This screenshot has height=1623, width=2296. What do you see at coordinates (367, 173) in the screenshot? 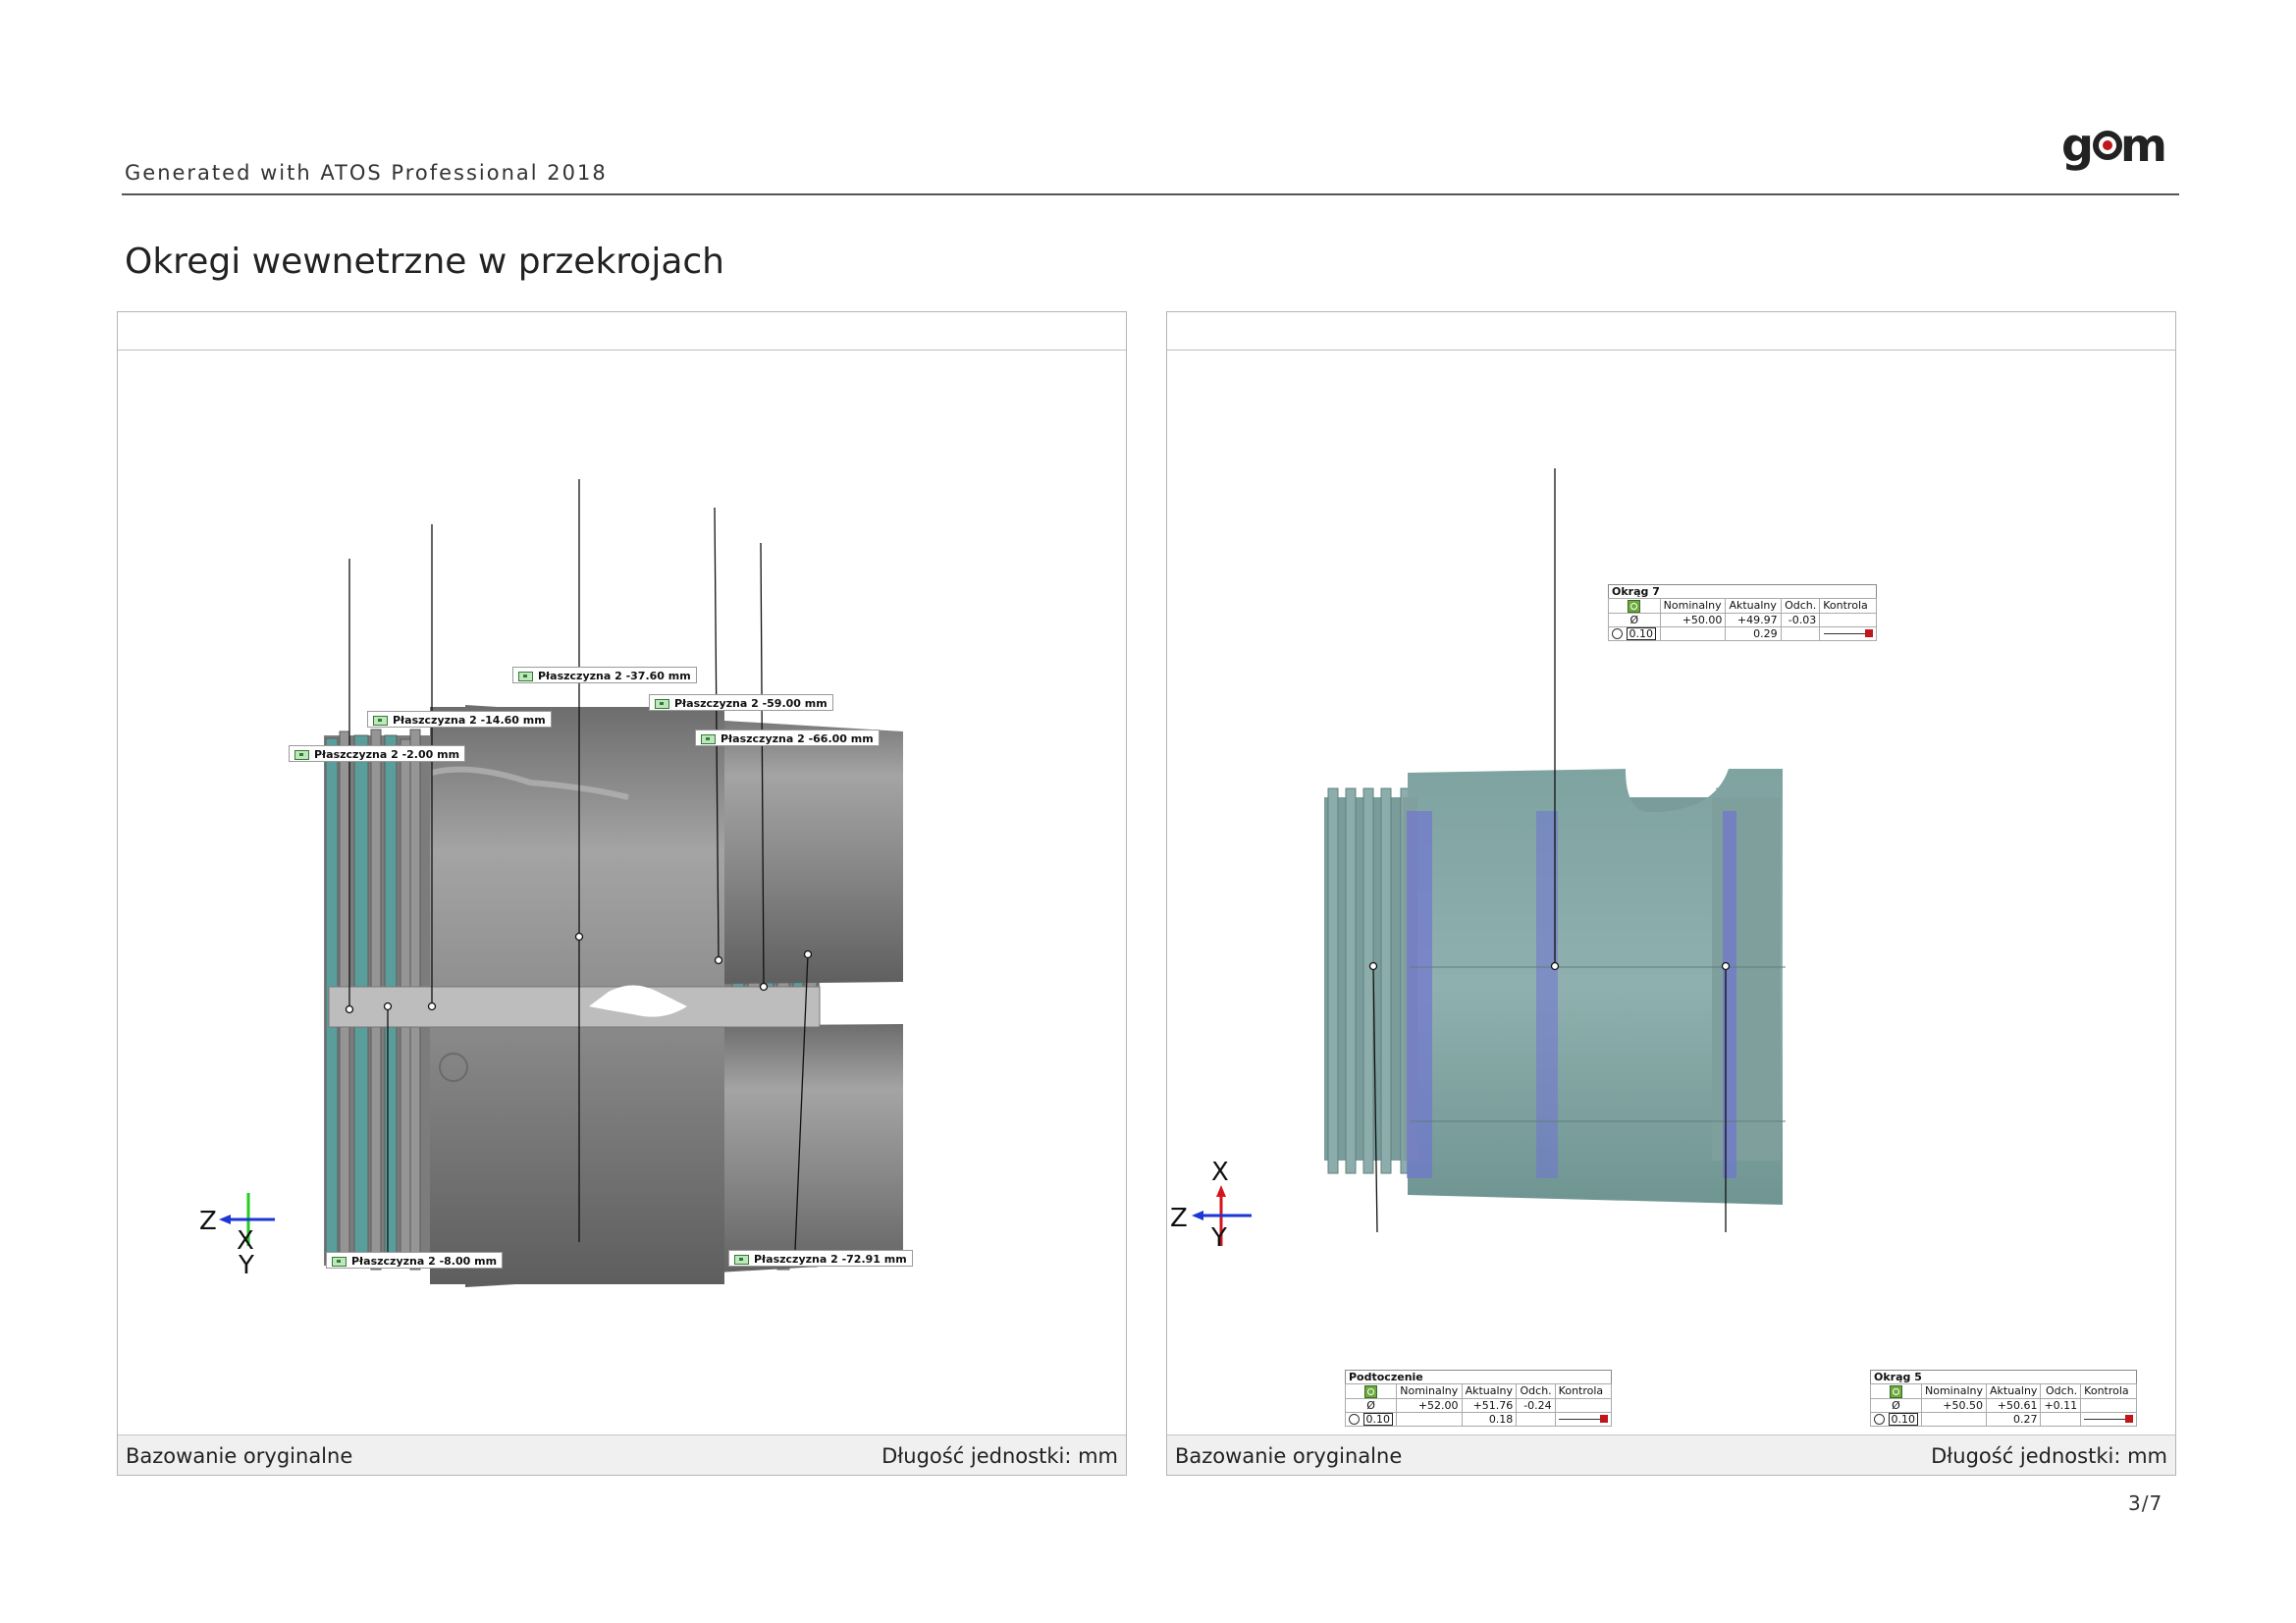
I see `generator-text: Generated with ATOS Professional 2018` at bounding box center [367, 173].